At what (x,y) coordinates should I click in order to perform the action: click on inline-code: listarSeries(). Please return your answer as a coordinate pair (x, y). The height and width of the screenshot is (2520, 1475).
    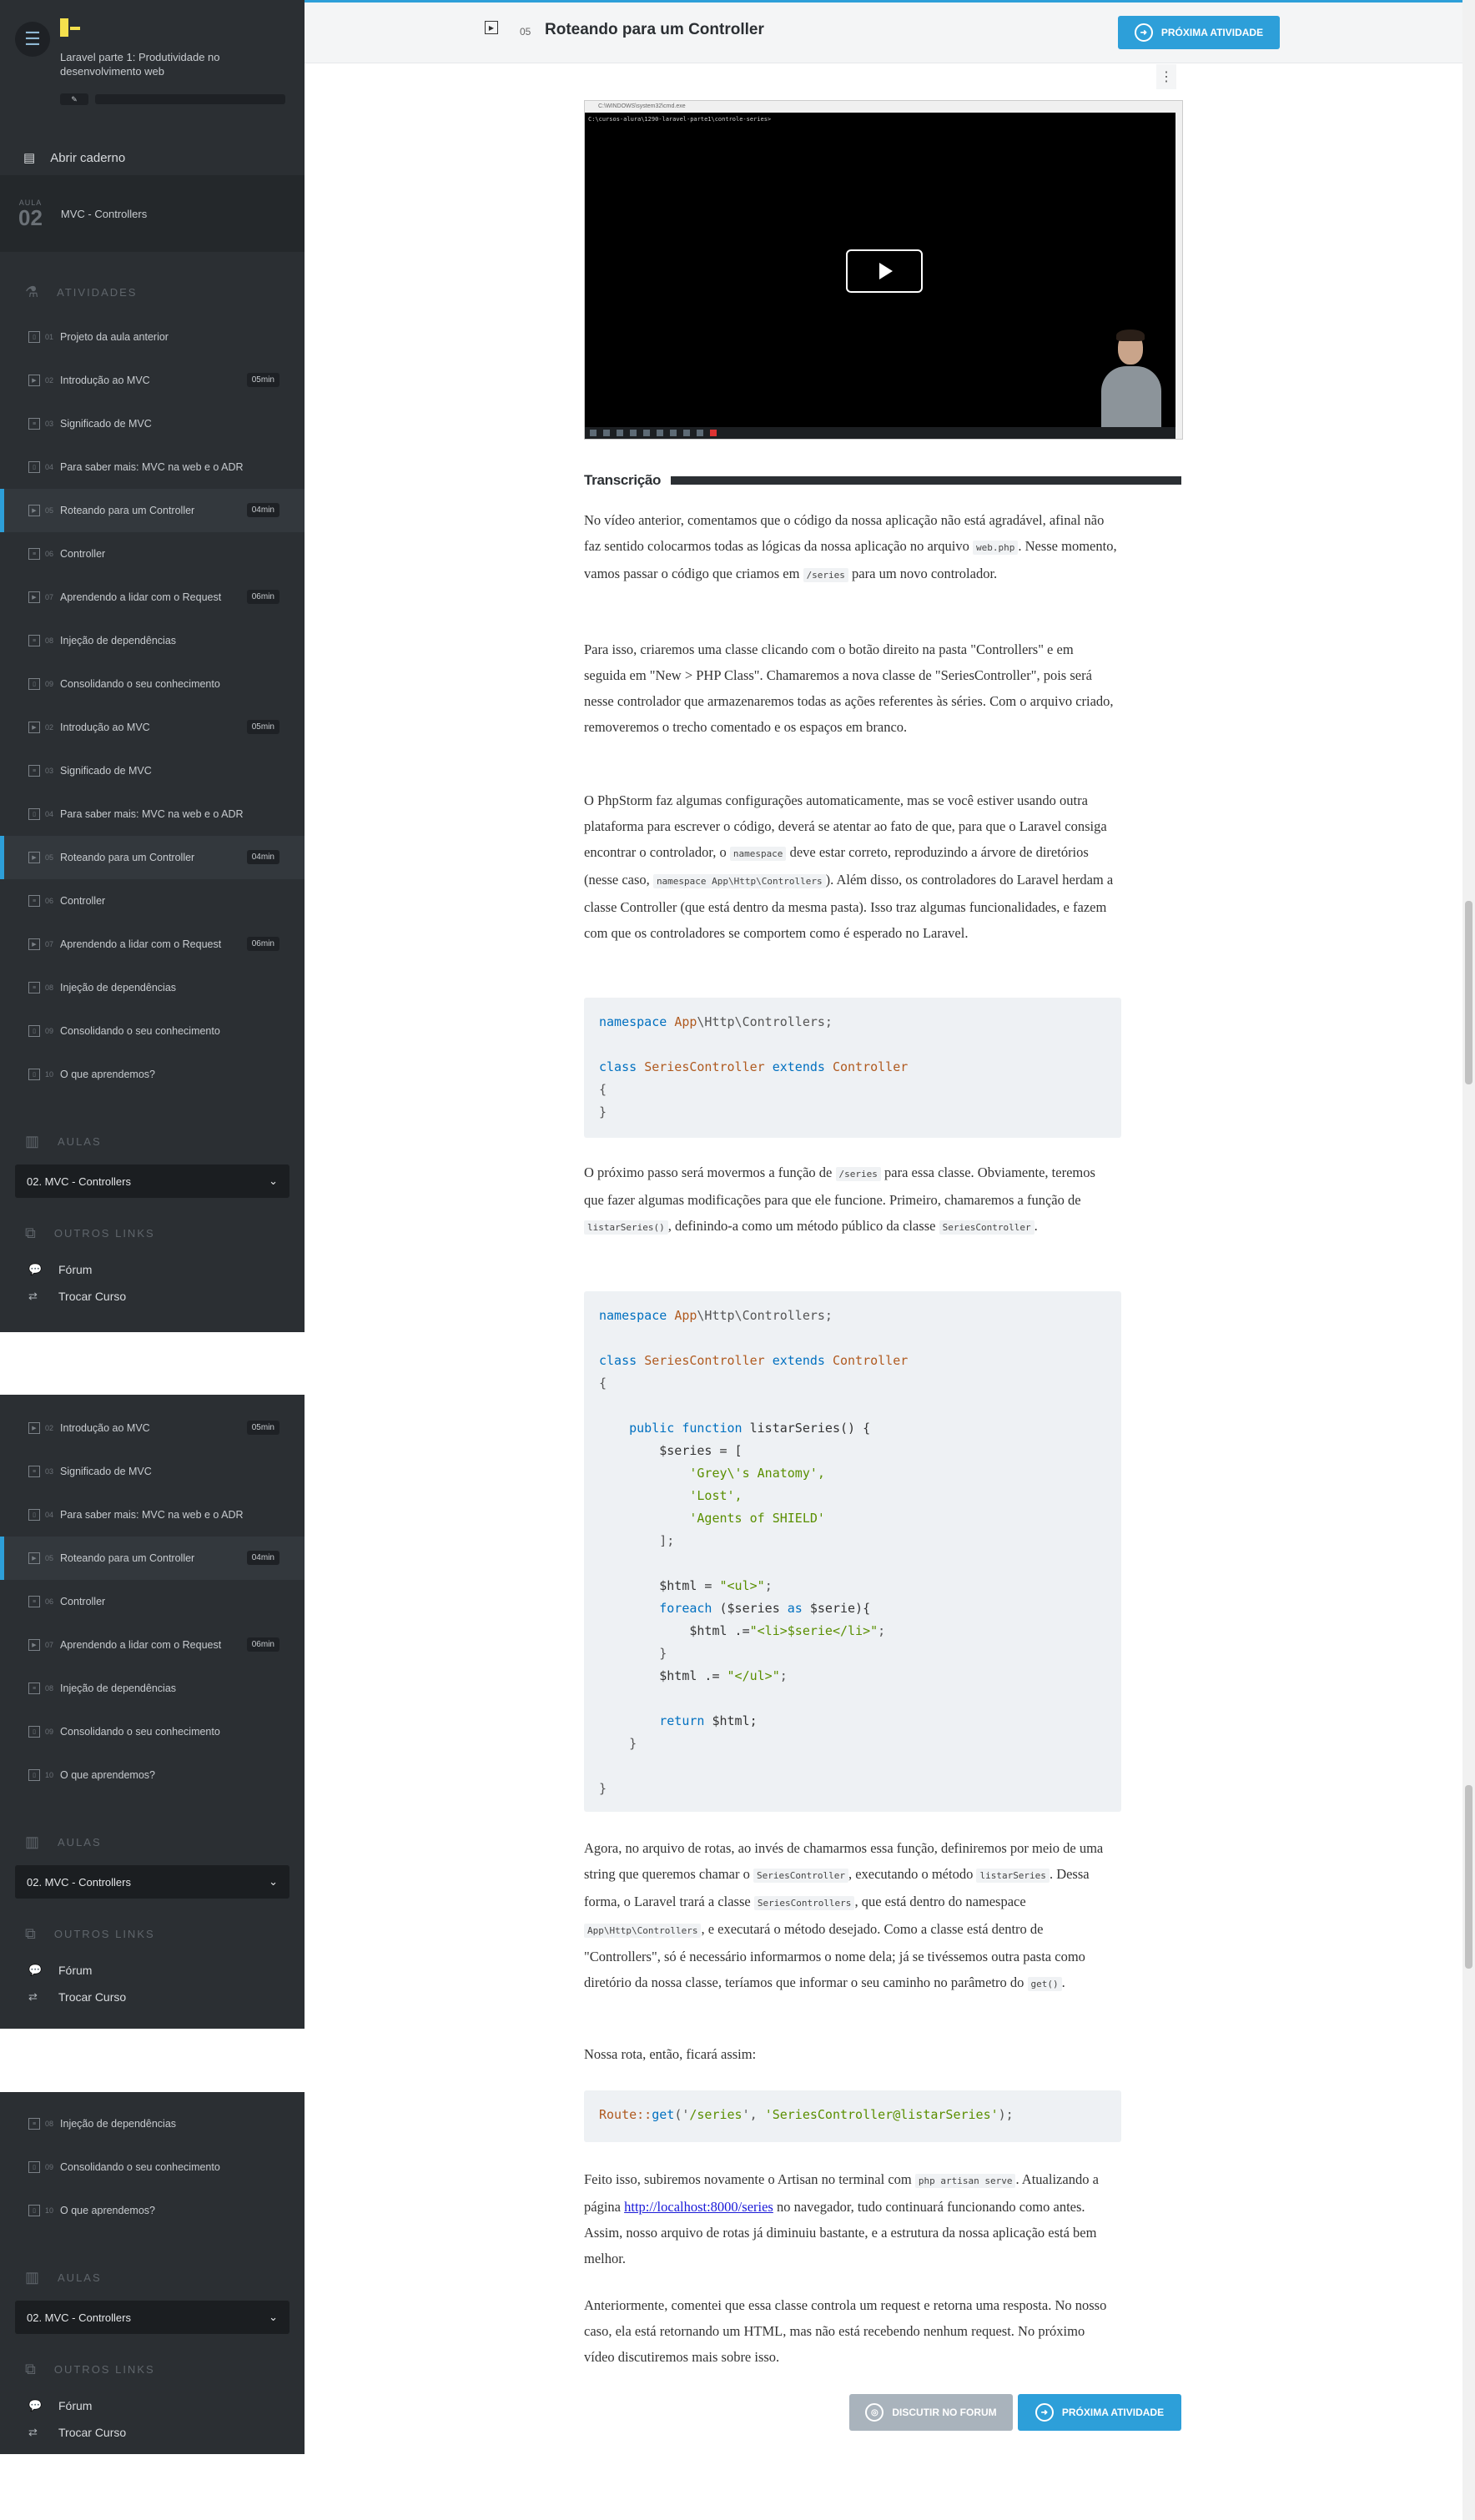
    Looking at the image, I should click on (626, 1227).